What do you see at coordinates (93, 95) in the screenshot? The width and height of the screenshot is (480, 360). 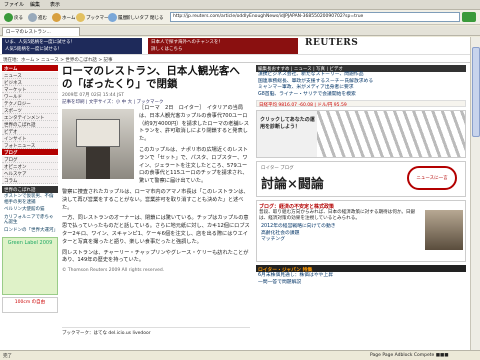 I see `article-date: 2009年 07月 02日 15:44 JST` at bounding box center [93, 95].